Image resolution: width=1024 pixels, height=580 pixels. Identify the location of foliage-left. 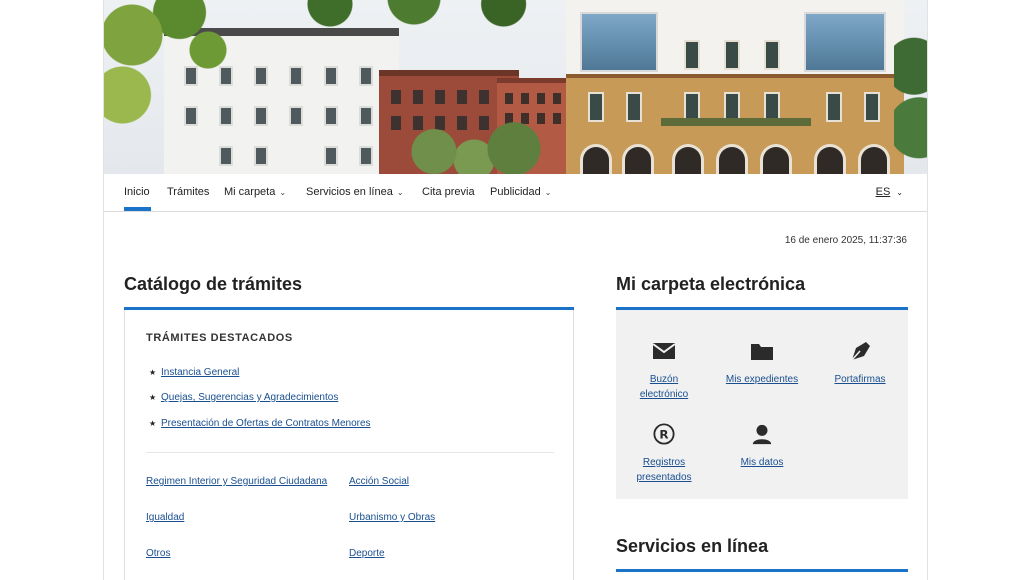
(194, 70).